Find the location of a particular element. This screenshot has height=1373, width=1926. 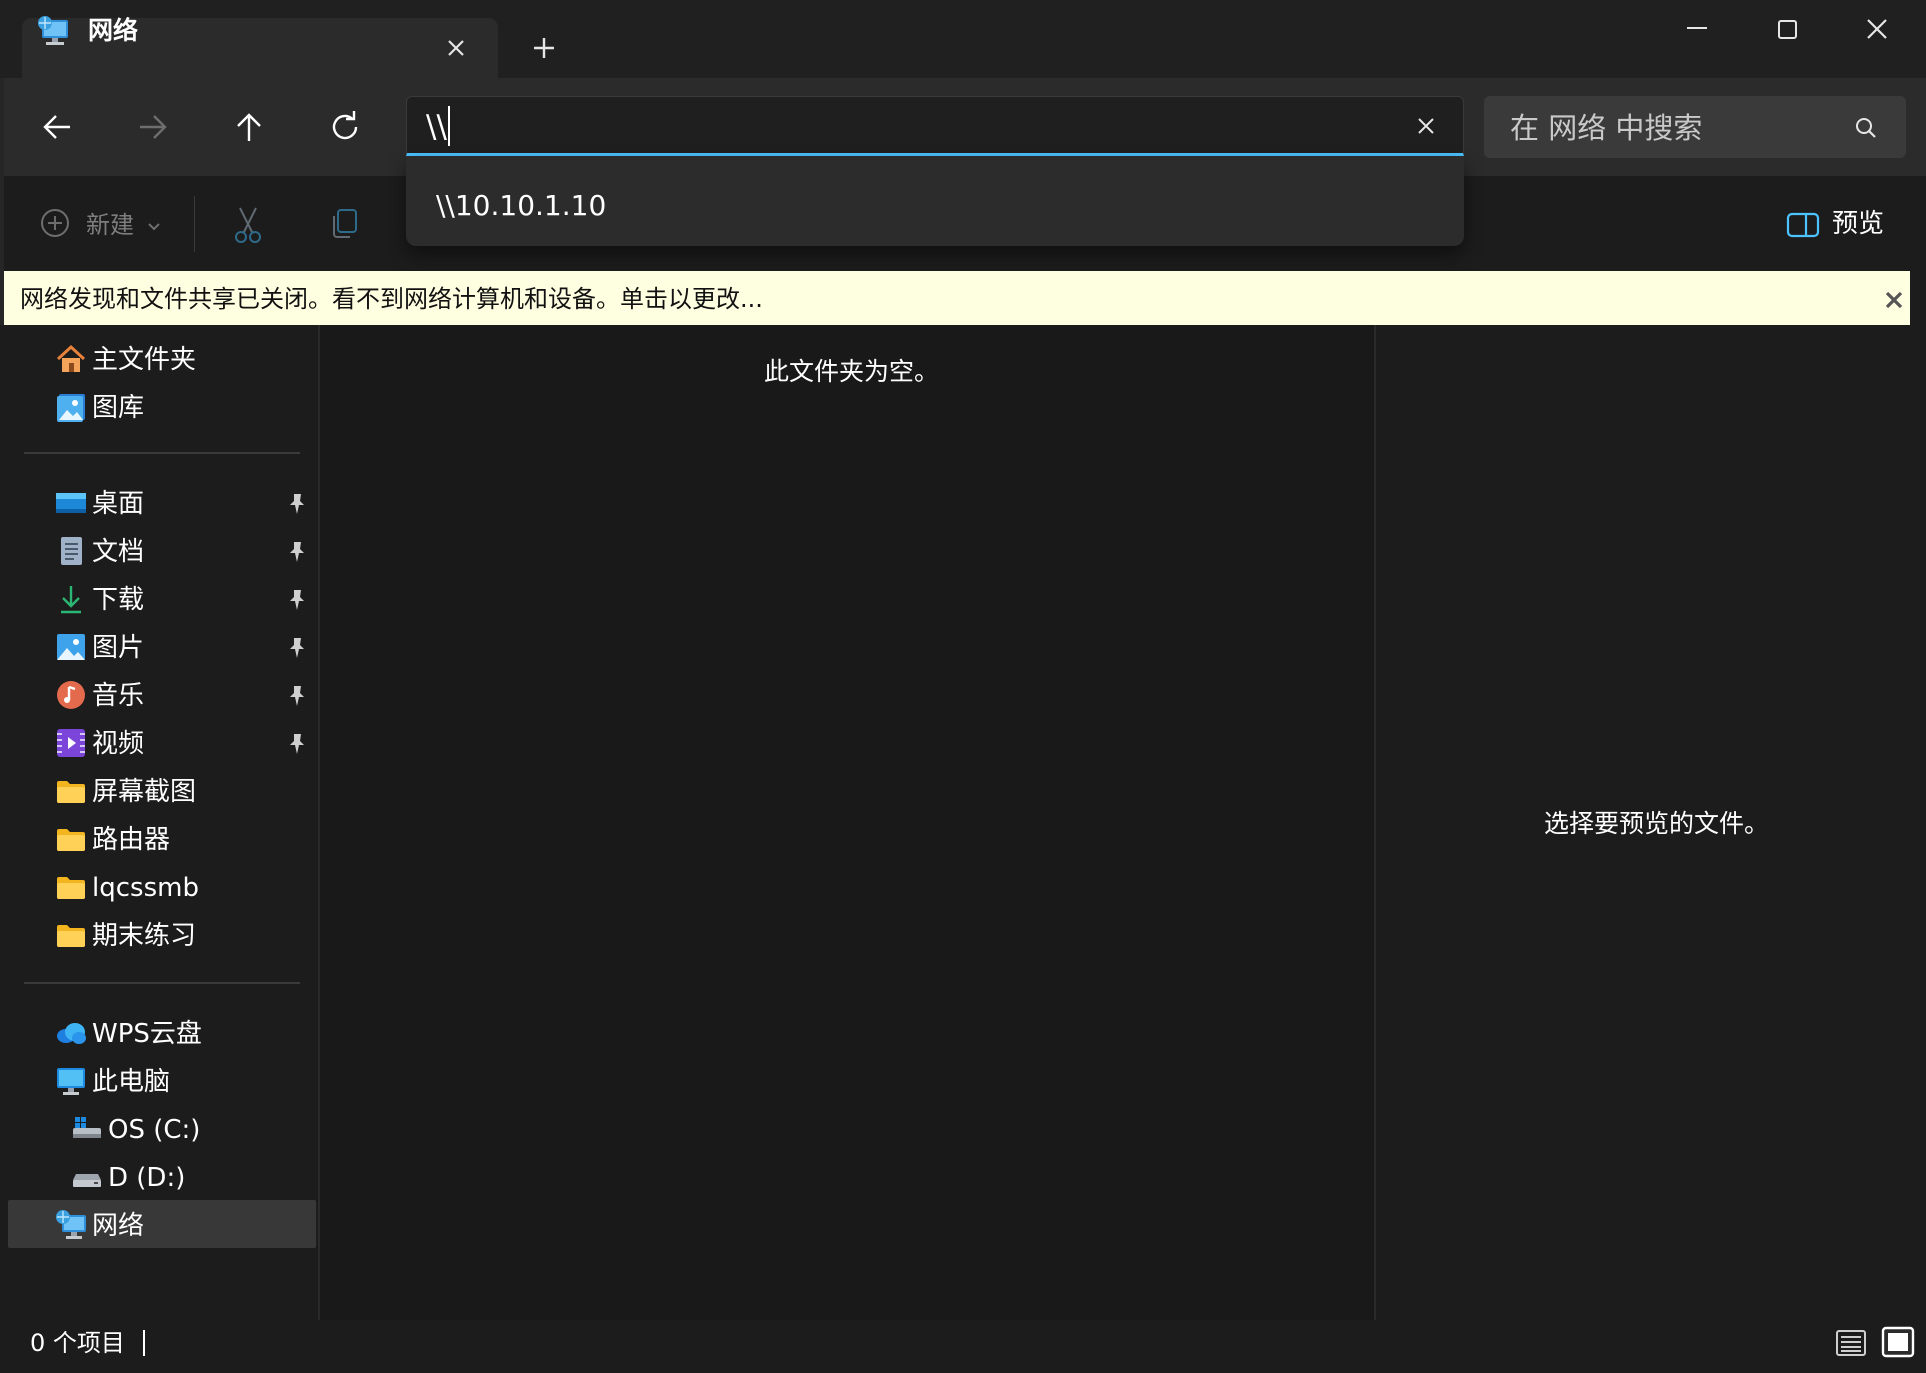

minimize-icon is located at coordinates (1697, 31).